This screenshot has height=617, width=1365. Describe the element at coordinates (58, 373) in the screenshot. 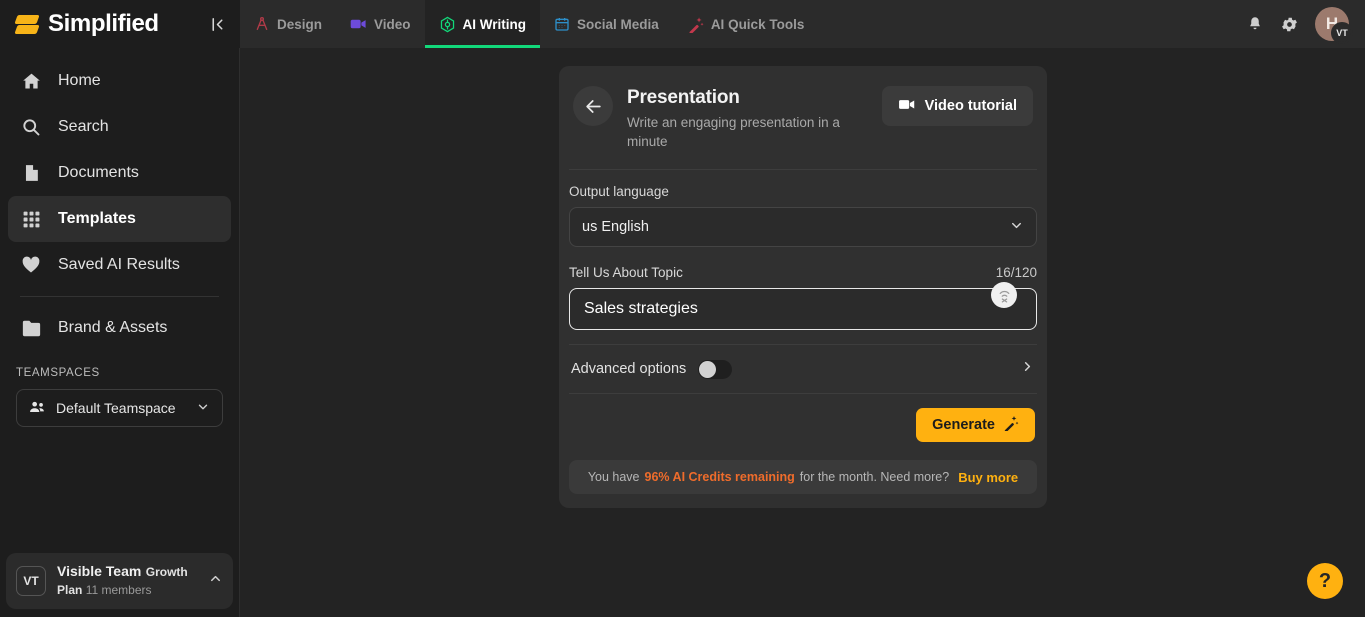

I see `teamspaces-label: TEAMSPACES` at that location.